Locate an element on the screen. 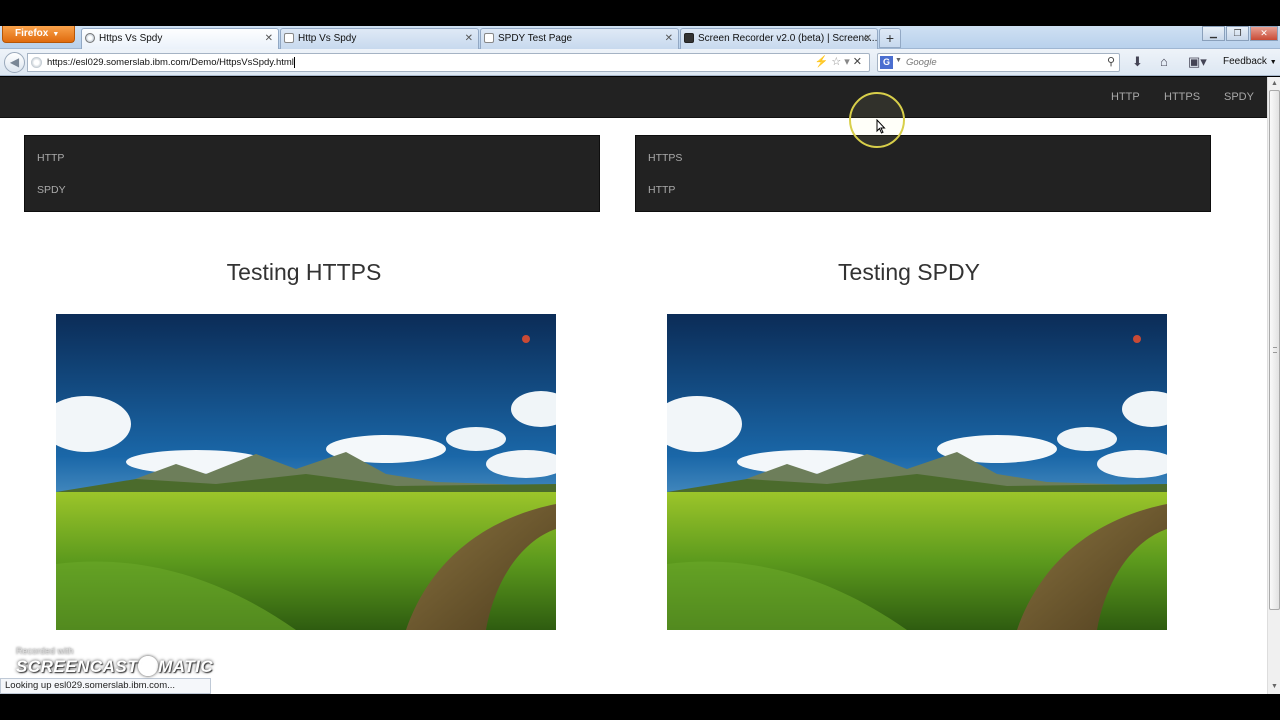 This screenshot has width=1280, height=720. vertical-scrollbar: ▲ ▼ is located at coordinates (1273, 385).